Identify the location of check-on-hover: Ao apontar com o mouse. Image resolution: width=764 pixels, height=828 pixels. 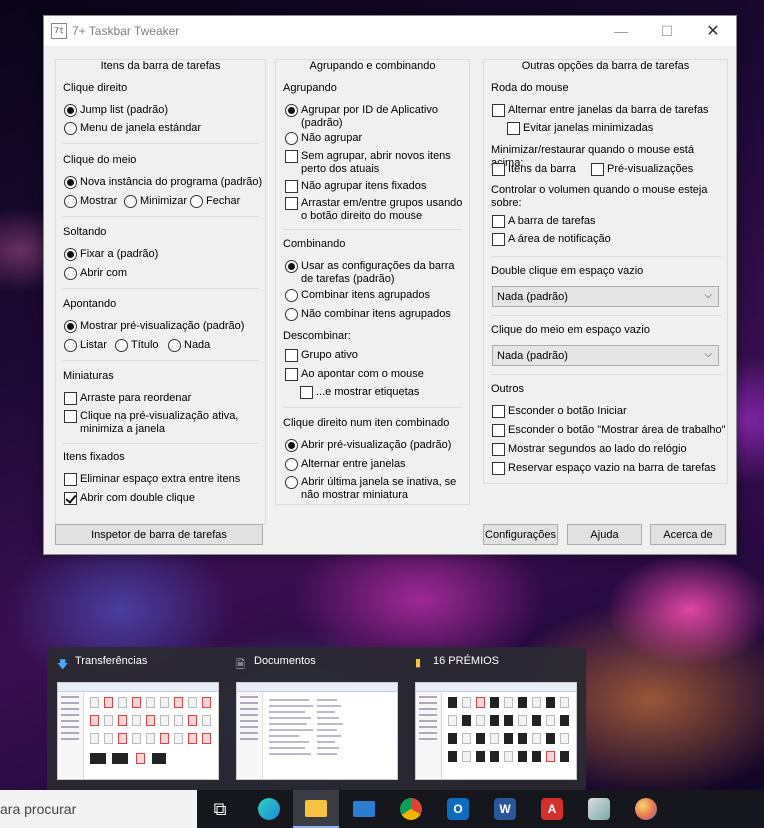
(354, 374).